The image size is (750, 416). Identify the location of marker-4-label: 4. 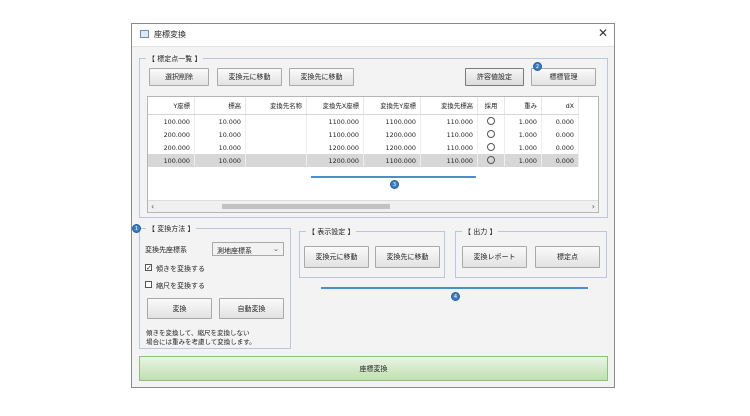
(455, 296).